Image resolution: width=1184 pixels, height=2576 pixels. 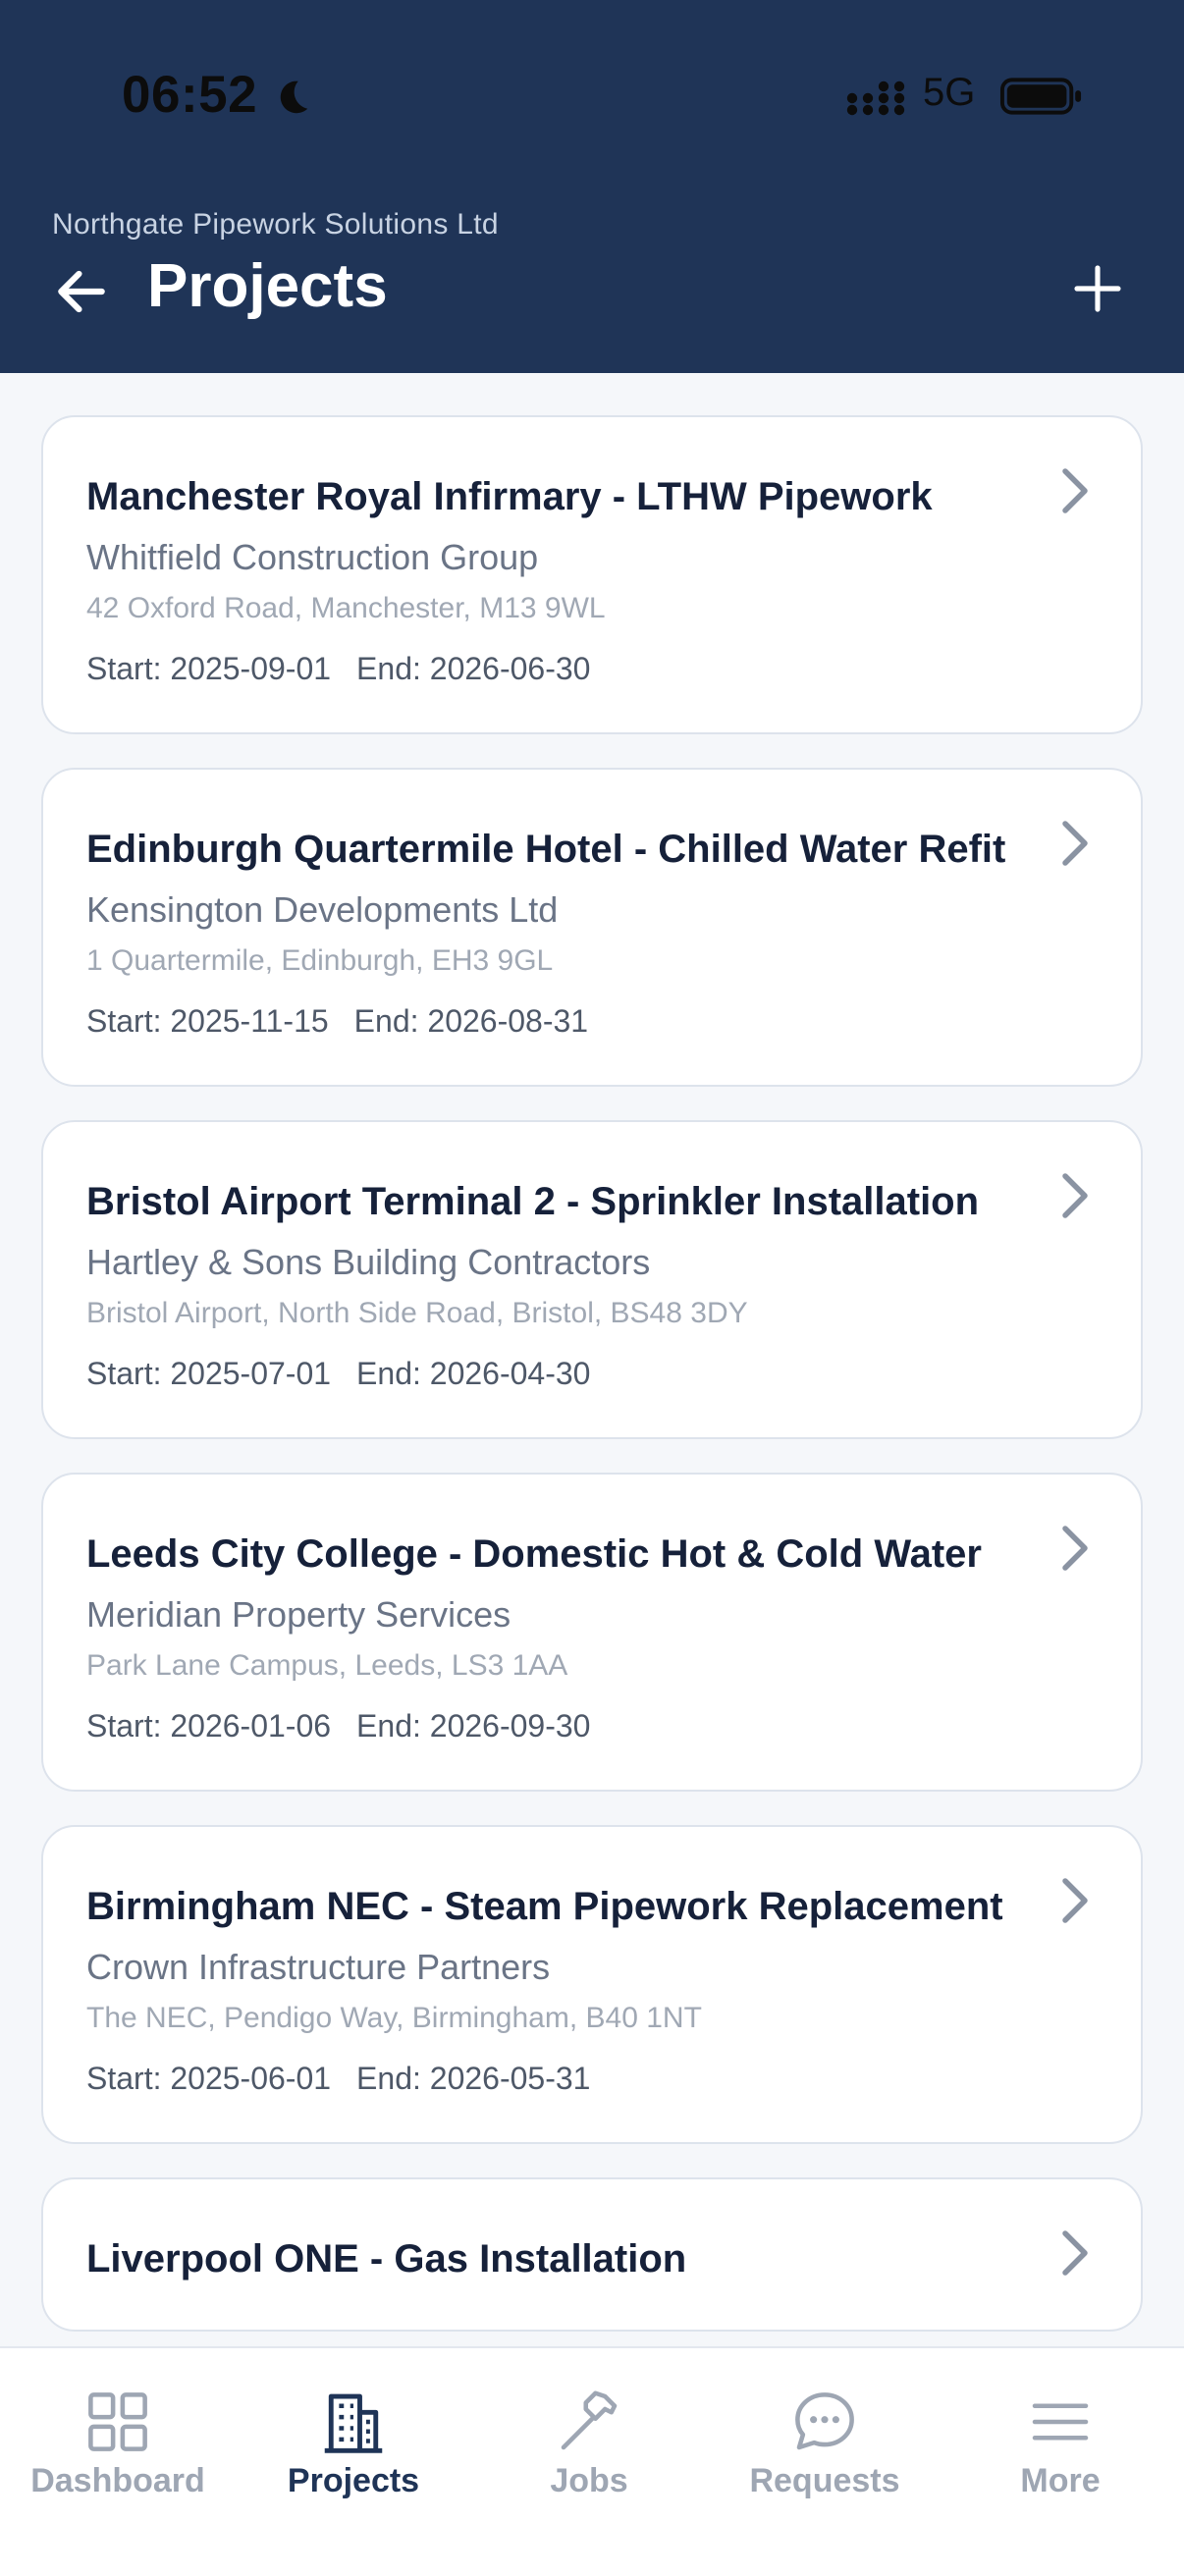 I want to click on tab-requests: Requests, so click(x=824, y=2462).